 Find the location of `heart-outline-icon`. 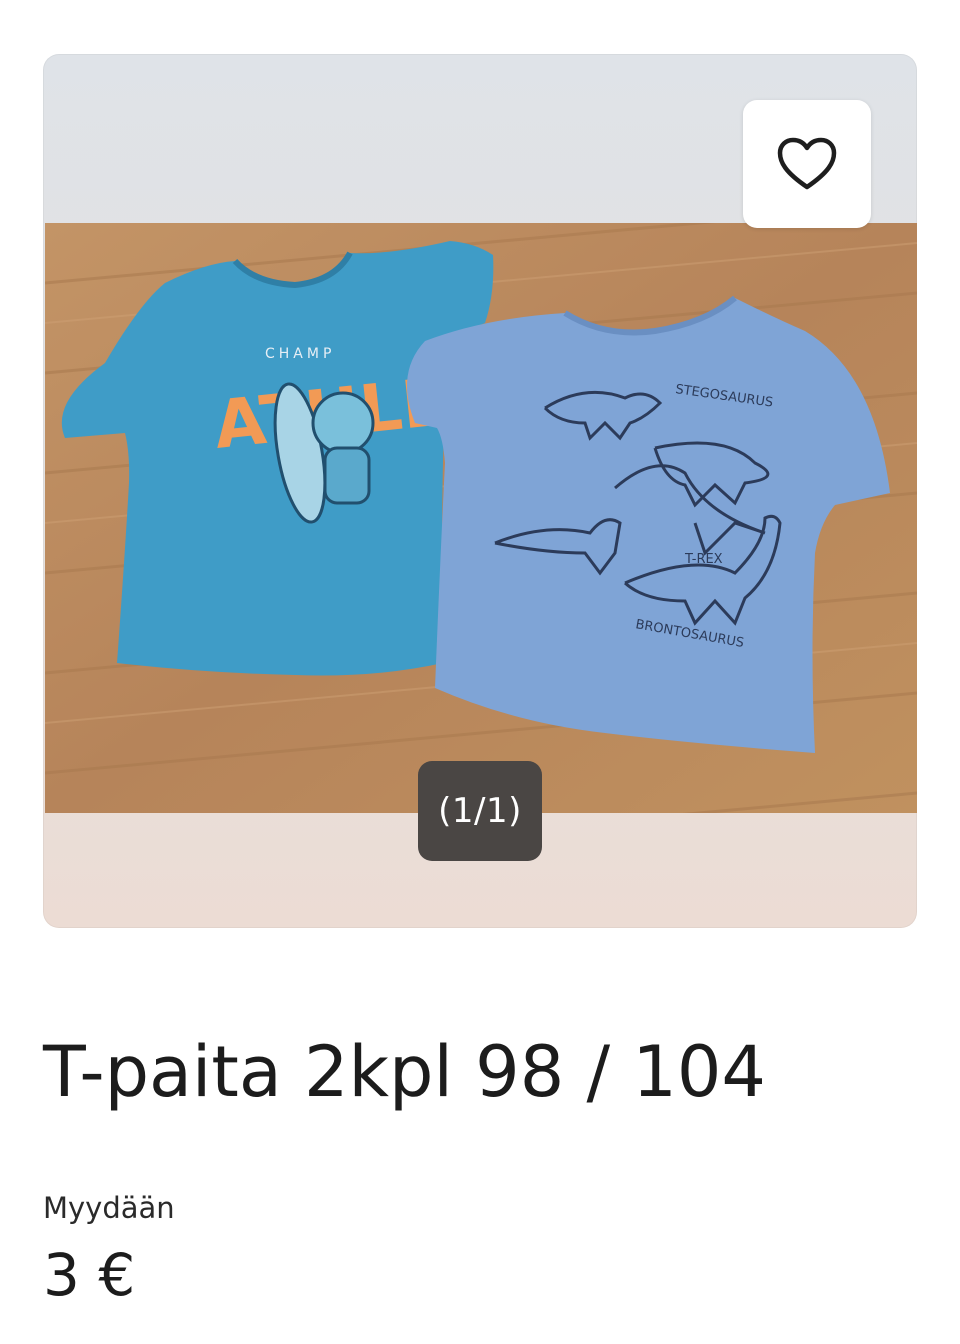

heart-outline-icon is located at coordinates (807, 163).